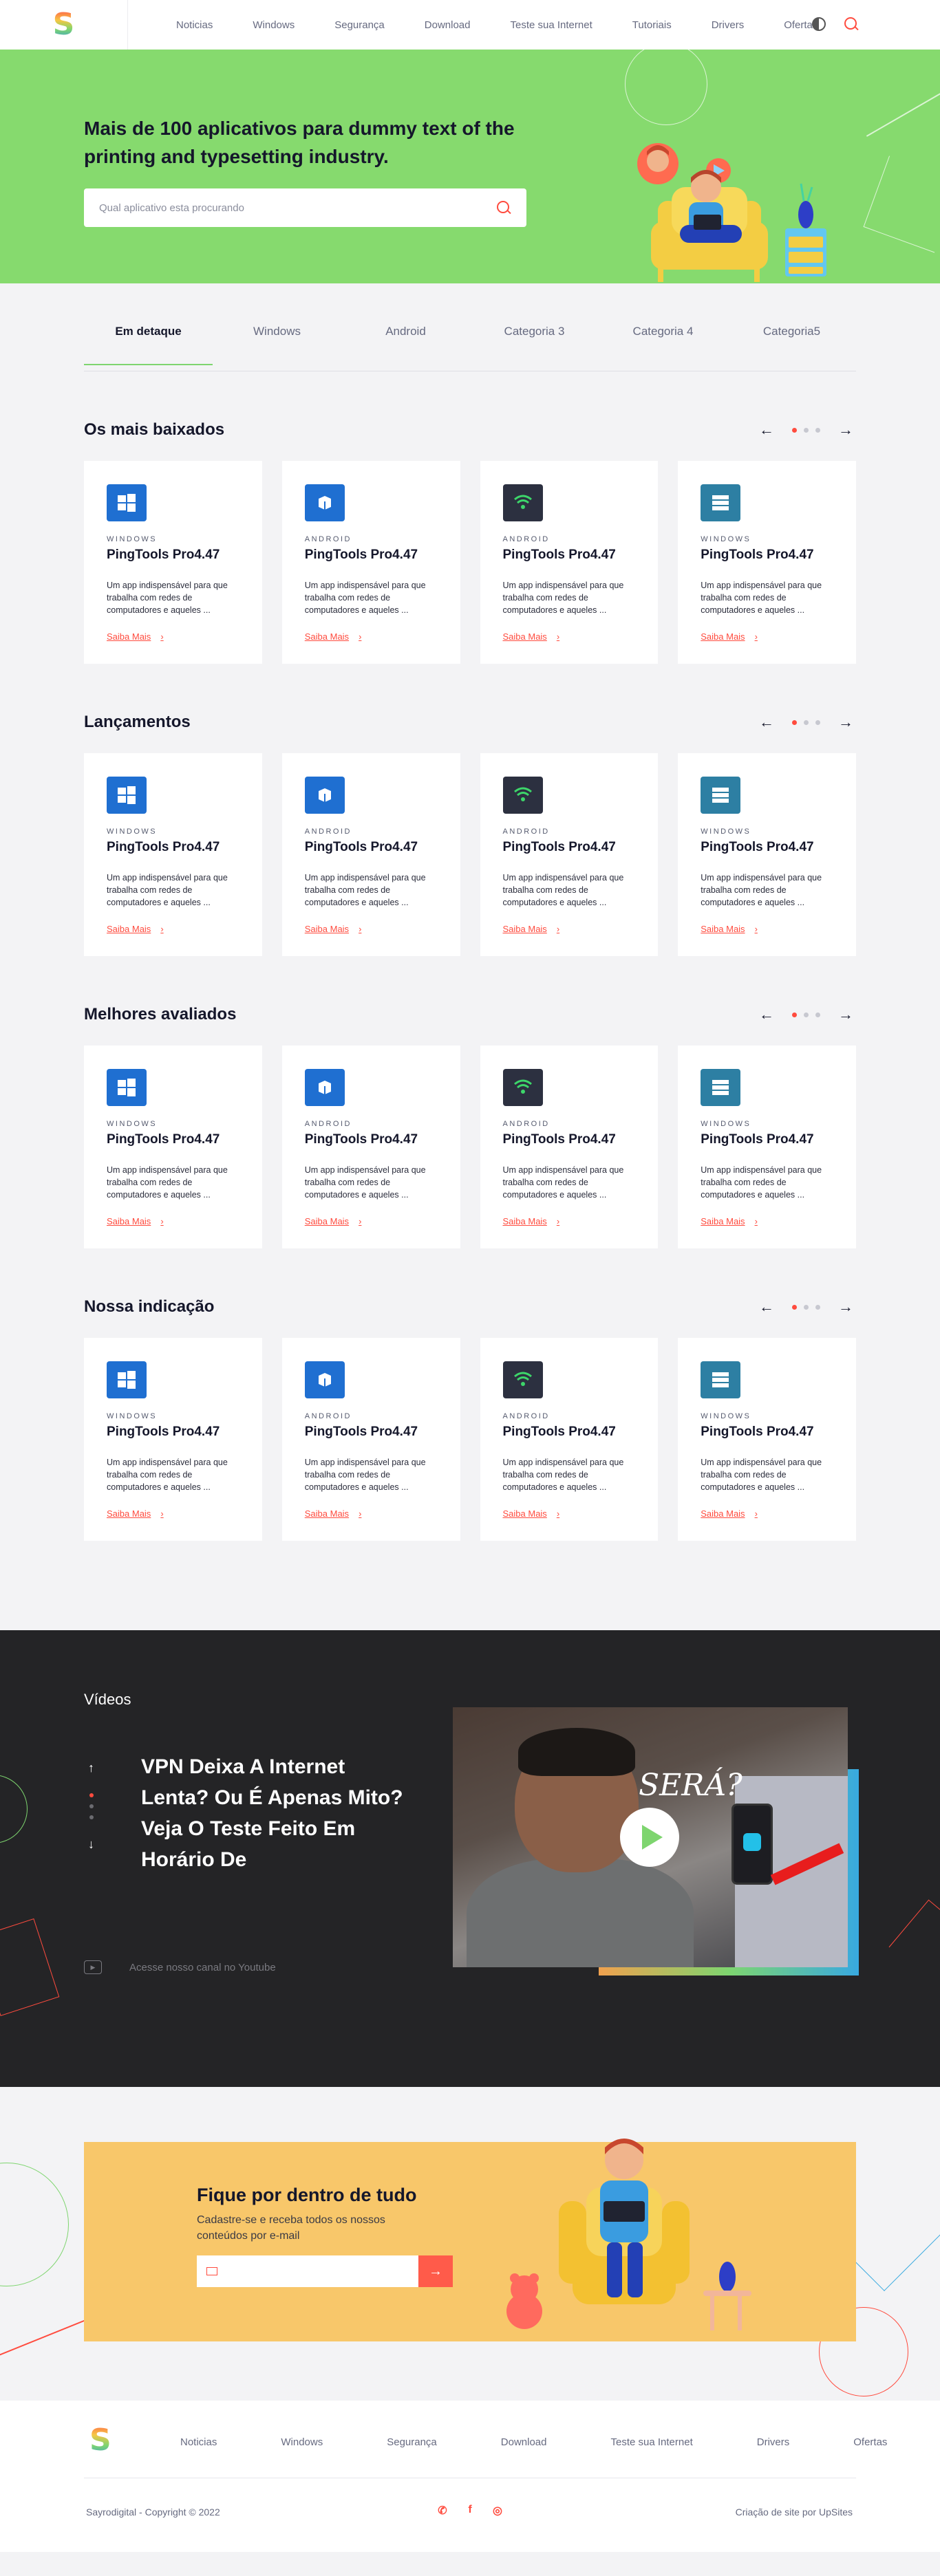  Describe the element at coordinates (302, 2442) in the screenshot. I see `footer-nav-windows: Windows` at that location.